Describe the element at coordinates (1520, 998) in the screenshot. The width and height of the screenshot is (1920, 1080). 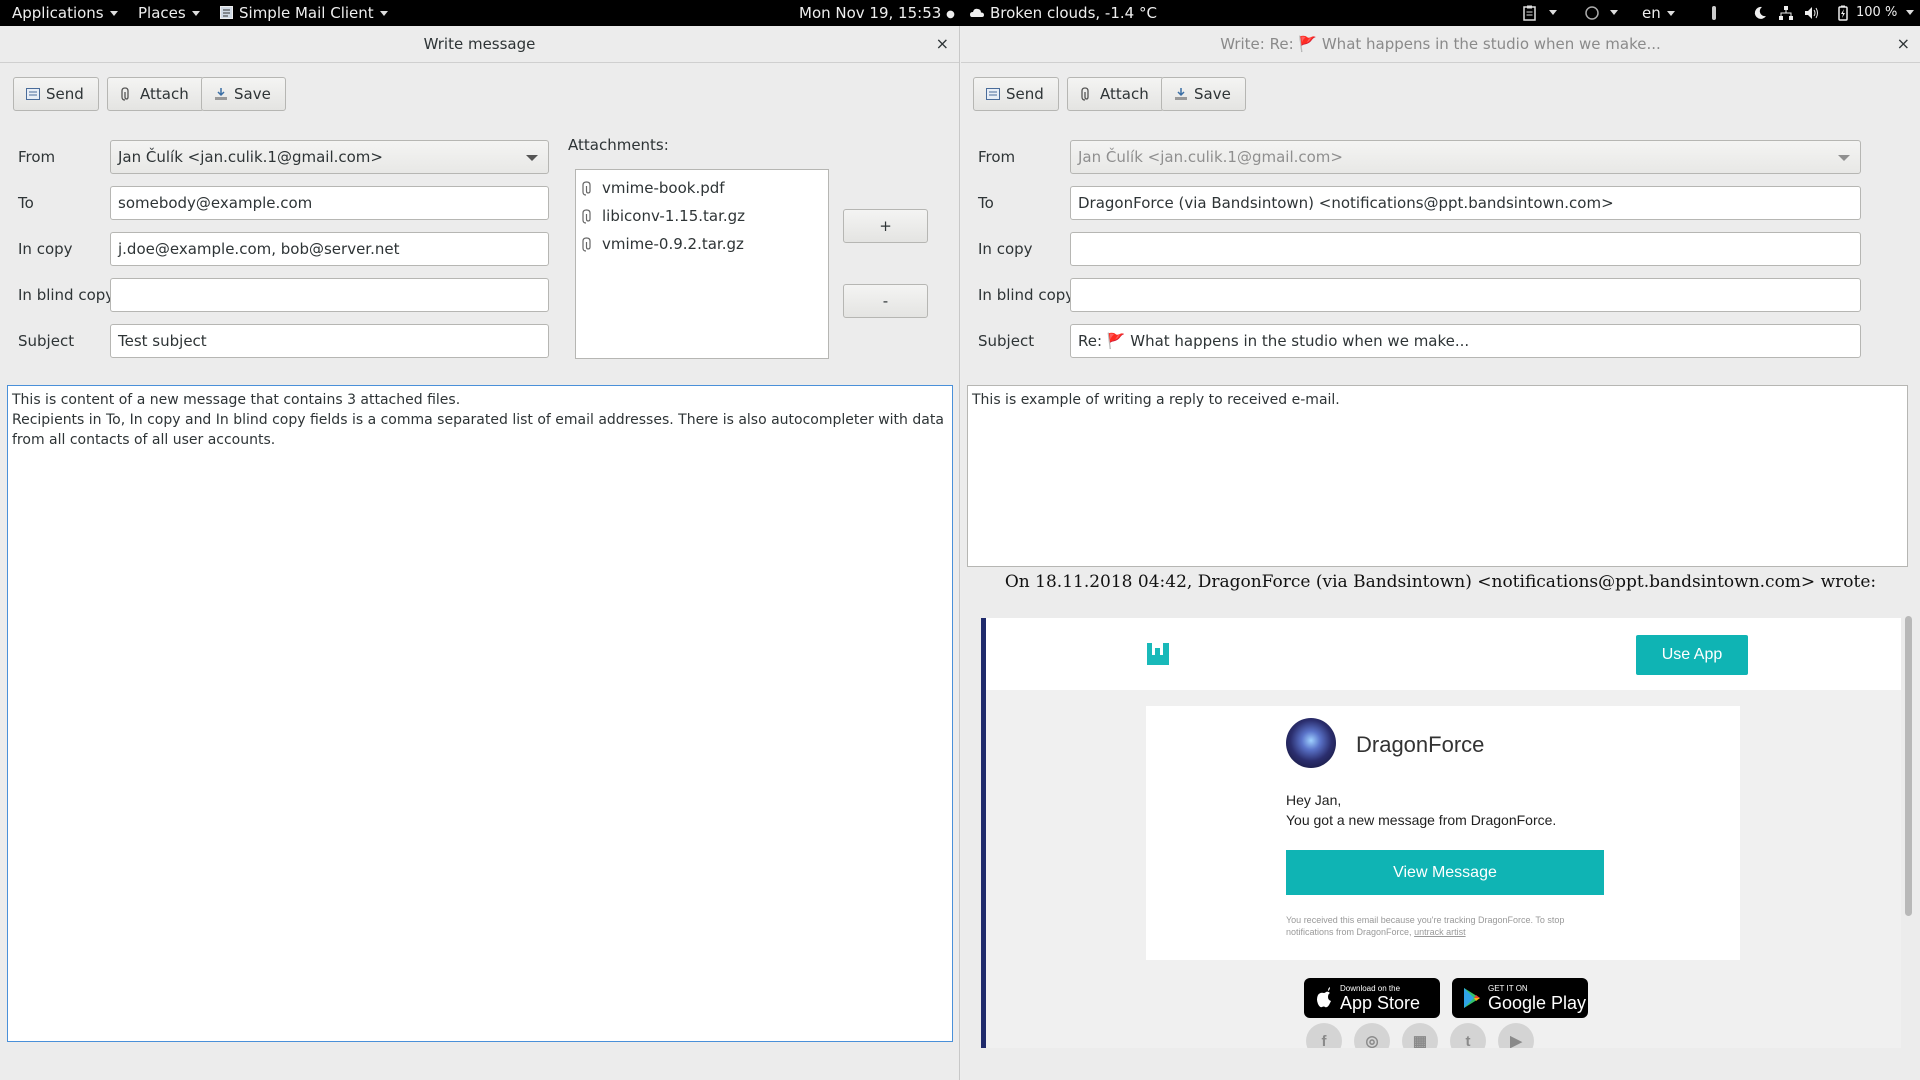
I see `google-play-badge: GET IT ON Google Play` at that location.